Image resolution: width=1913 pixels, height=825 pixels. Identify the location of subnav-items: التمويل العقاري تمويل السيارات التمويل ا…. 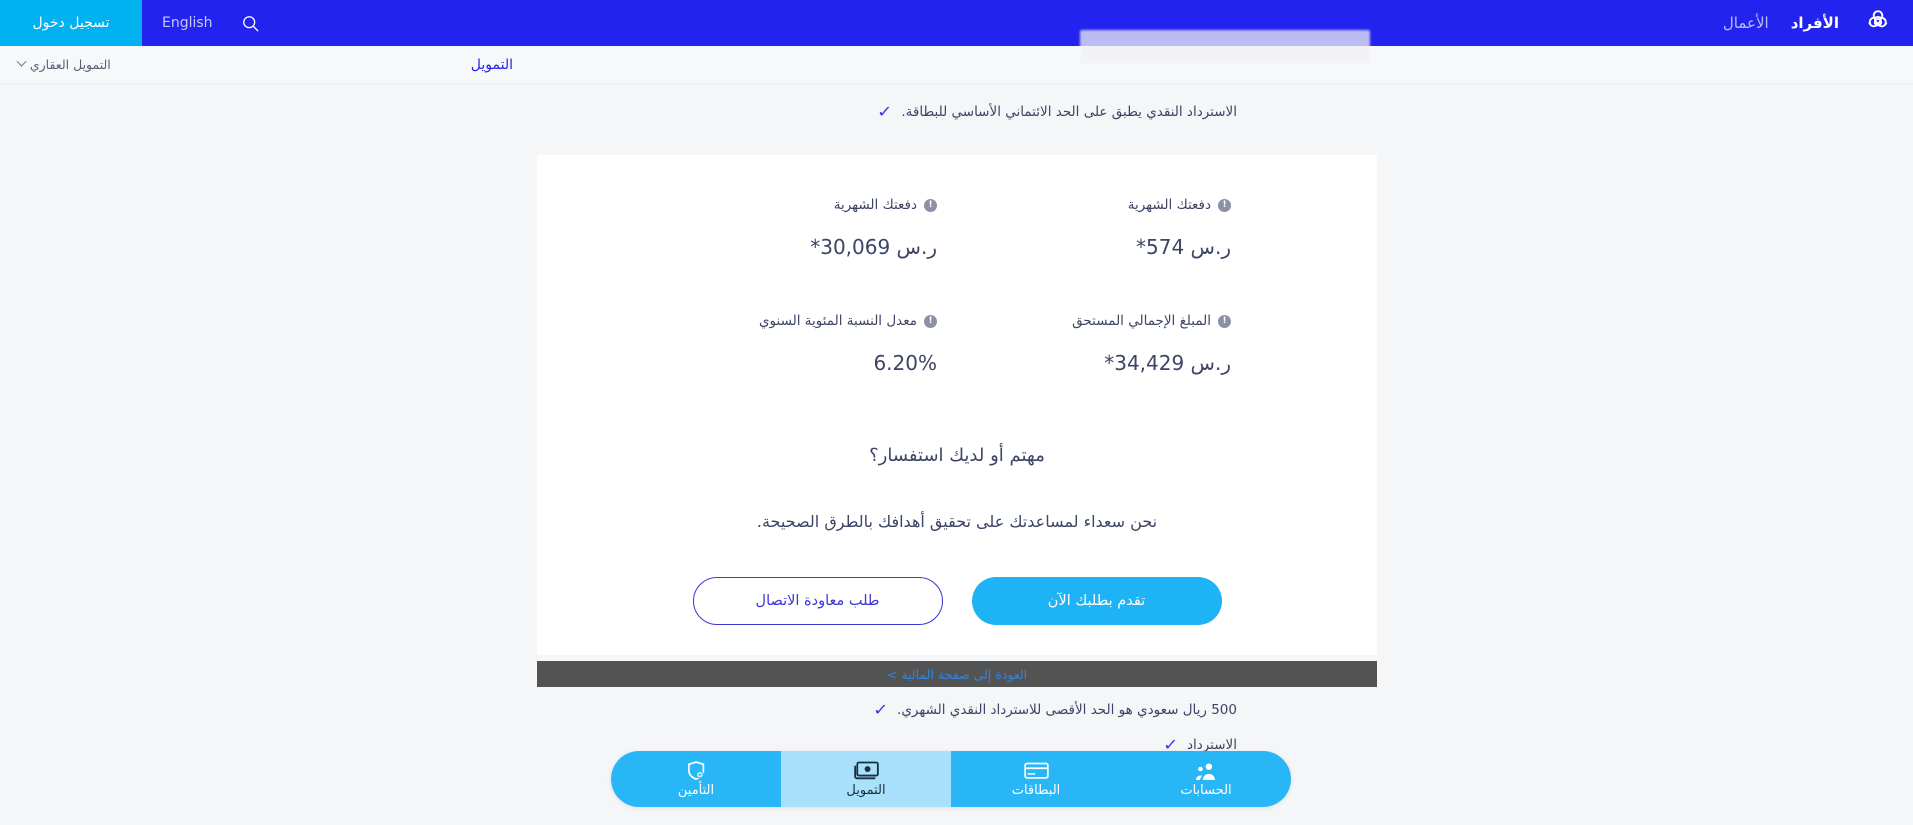
(55, 64).